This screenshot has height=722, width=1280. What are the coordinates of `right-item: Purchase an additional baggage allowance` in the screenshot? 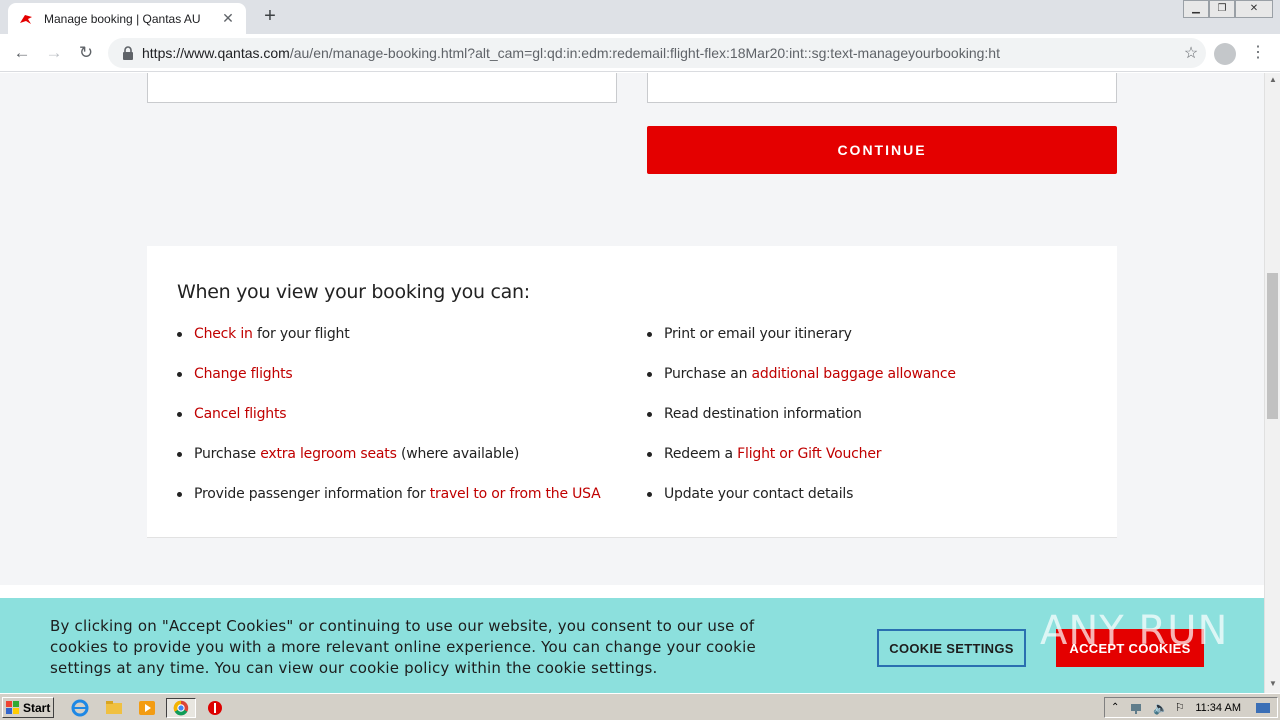 It's located at (867, 386).